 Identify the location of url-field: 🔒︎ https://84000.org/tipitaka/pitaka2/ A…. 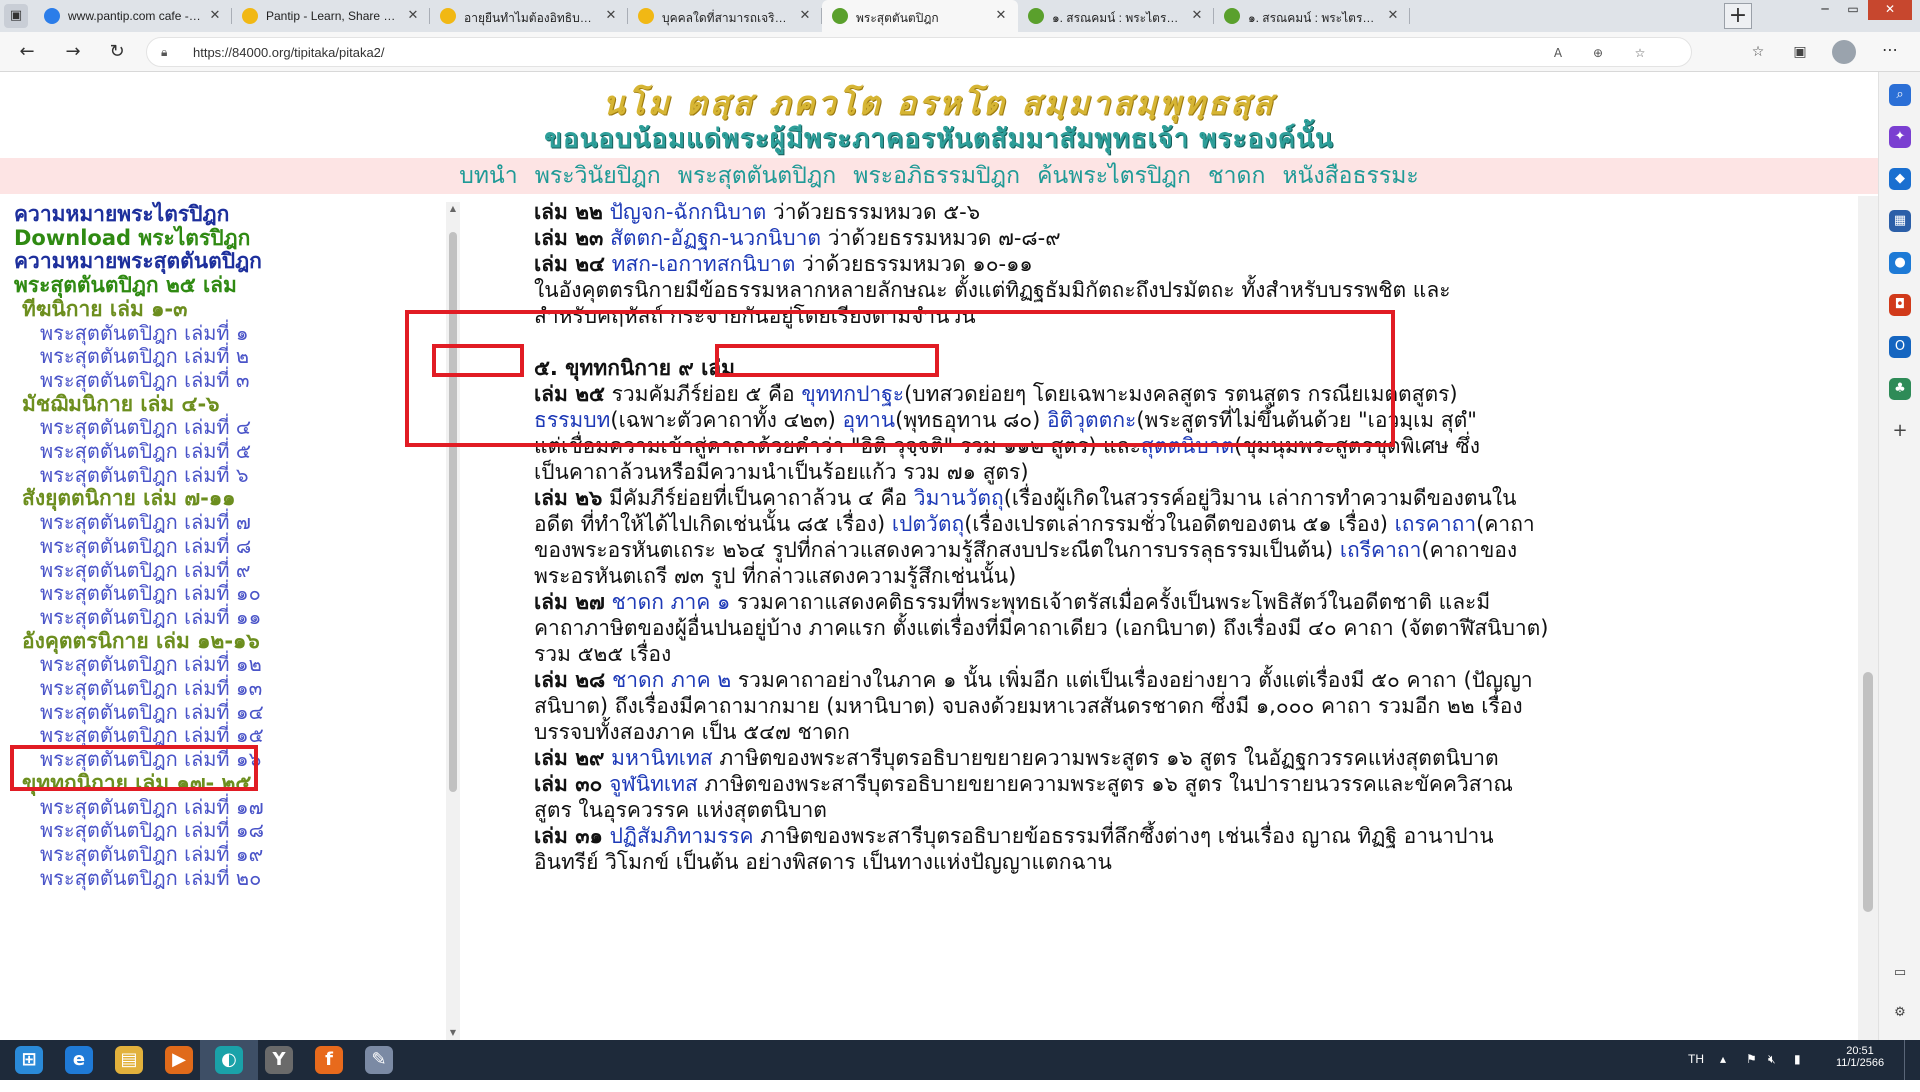
(919, 52).